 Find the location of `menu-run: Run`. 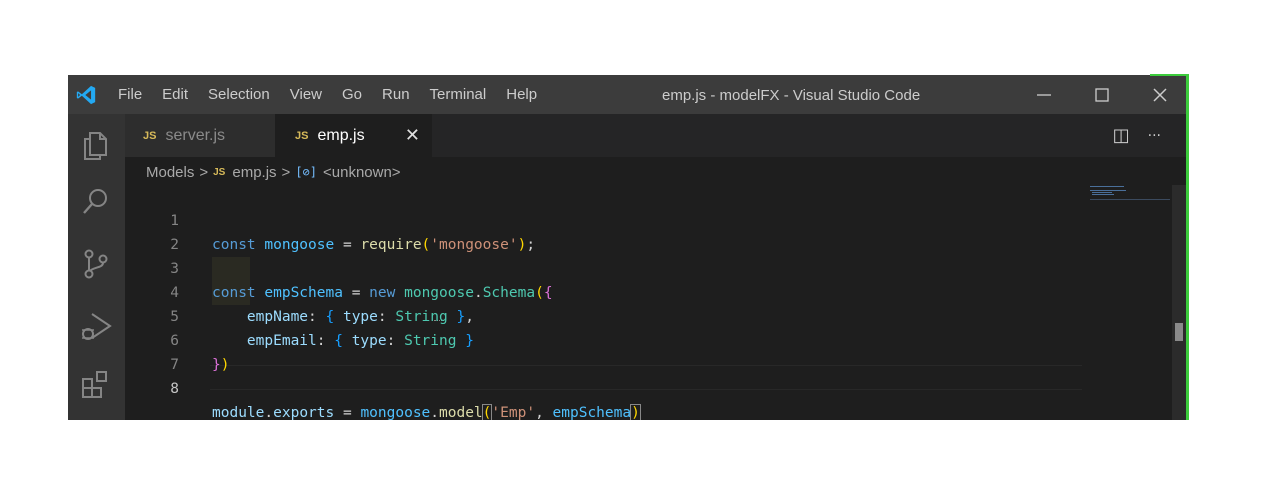

menu-run: Run is located at coordinates (396, 94).